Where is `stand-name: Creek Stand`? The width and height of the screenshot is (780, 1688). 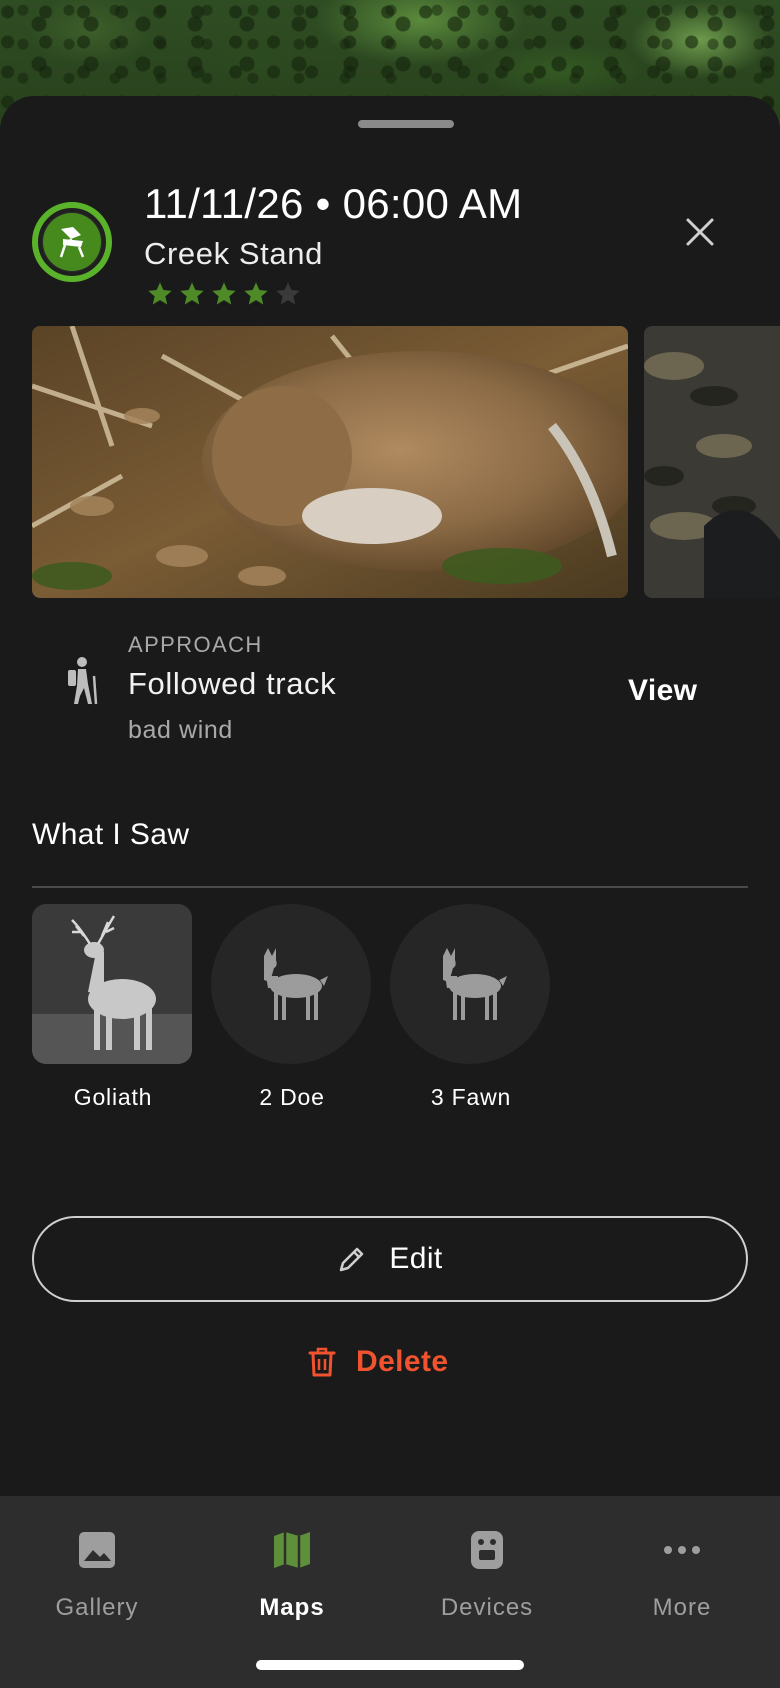 stand-name: Creek Stand is located at coordinates (233, 253).